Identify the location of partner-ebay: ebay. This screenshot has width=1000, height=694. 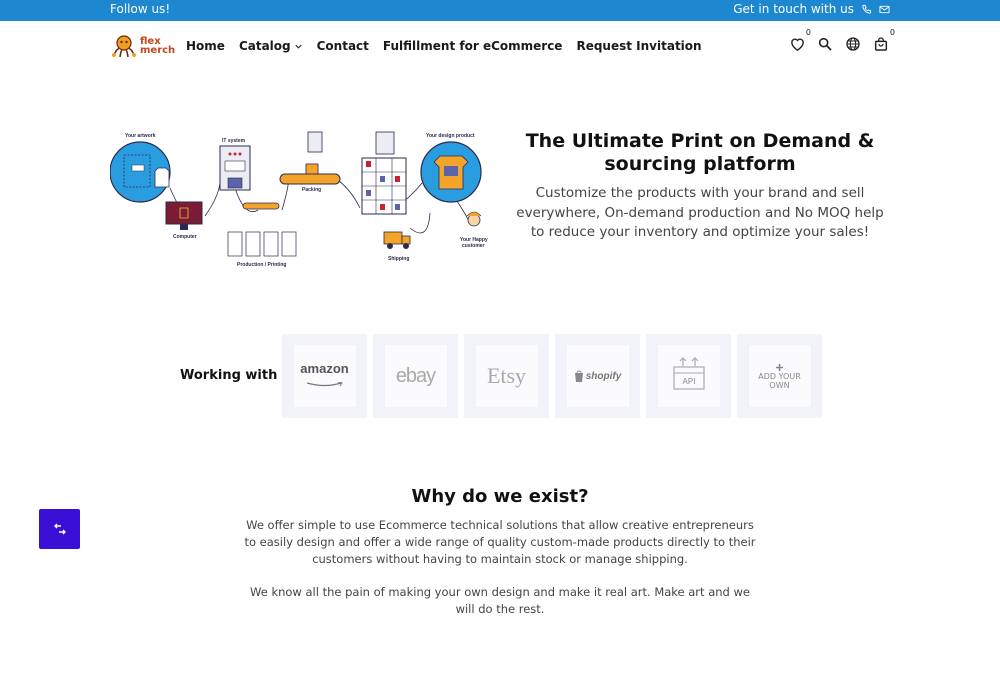
(415, 376).